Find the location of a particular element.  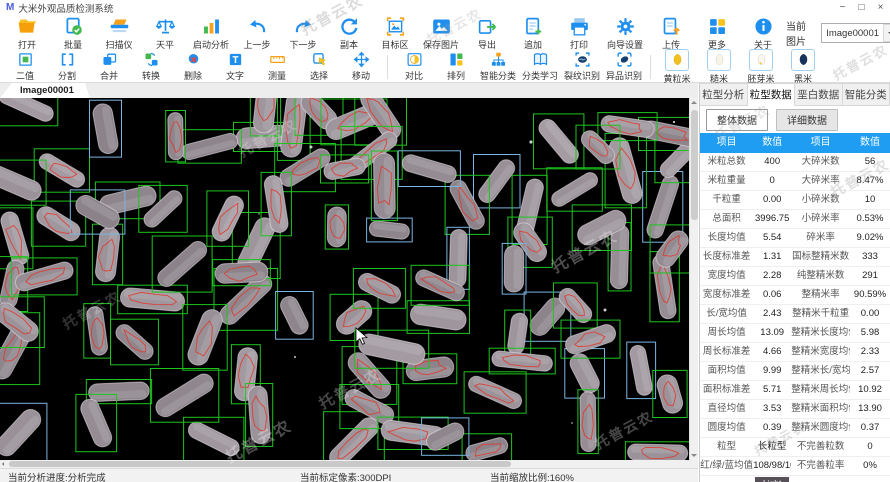

tab-smart-classify: 智能分类 is located at coordinates (866, 94).